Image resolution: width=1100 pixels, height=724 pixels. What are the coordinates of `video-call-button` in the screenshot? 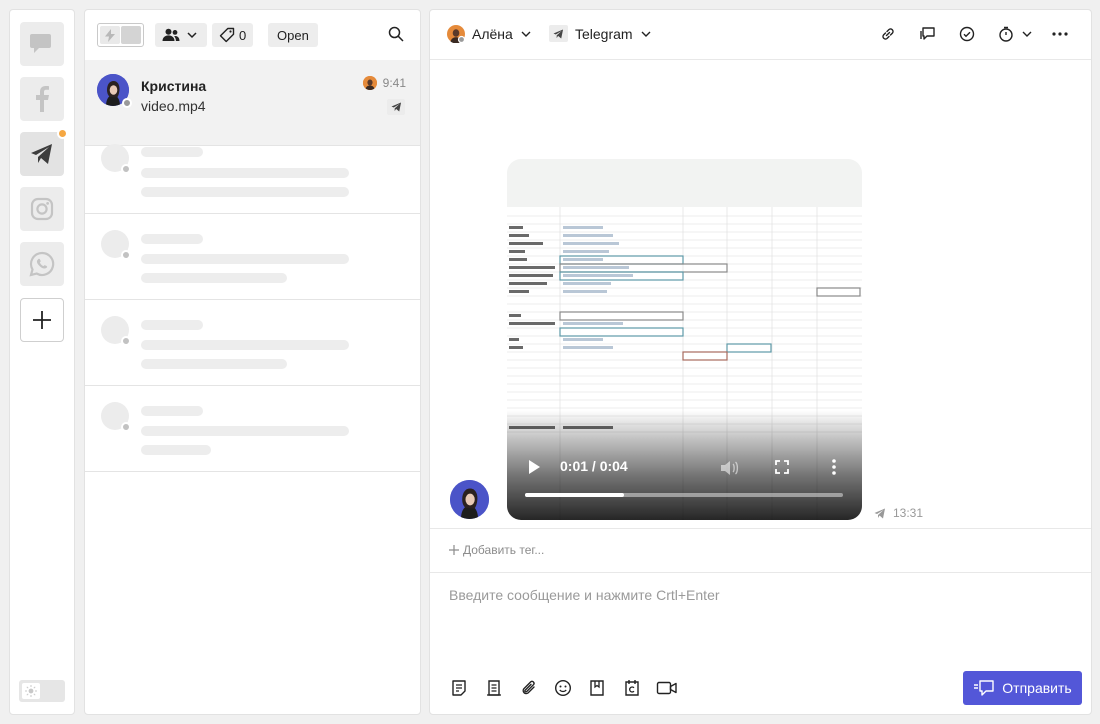 It's located at (667, 688).